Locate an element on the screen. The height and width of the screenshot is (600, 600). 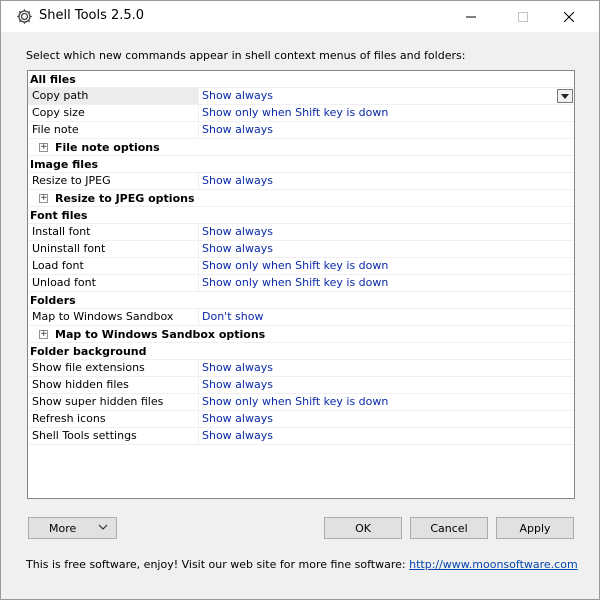
ok-button: OK is located at coordinates (363, 528).